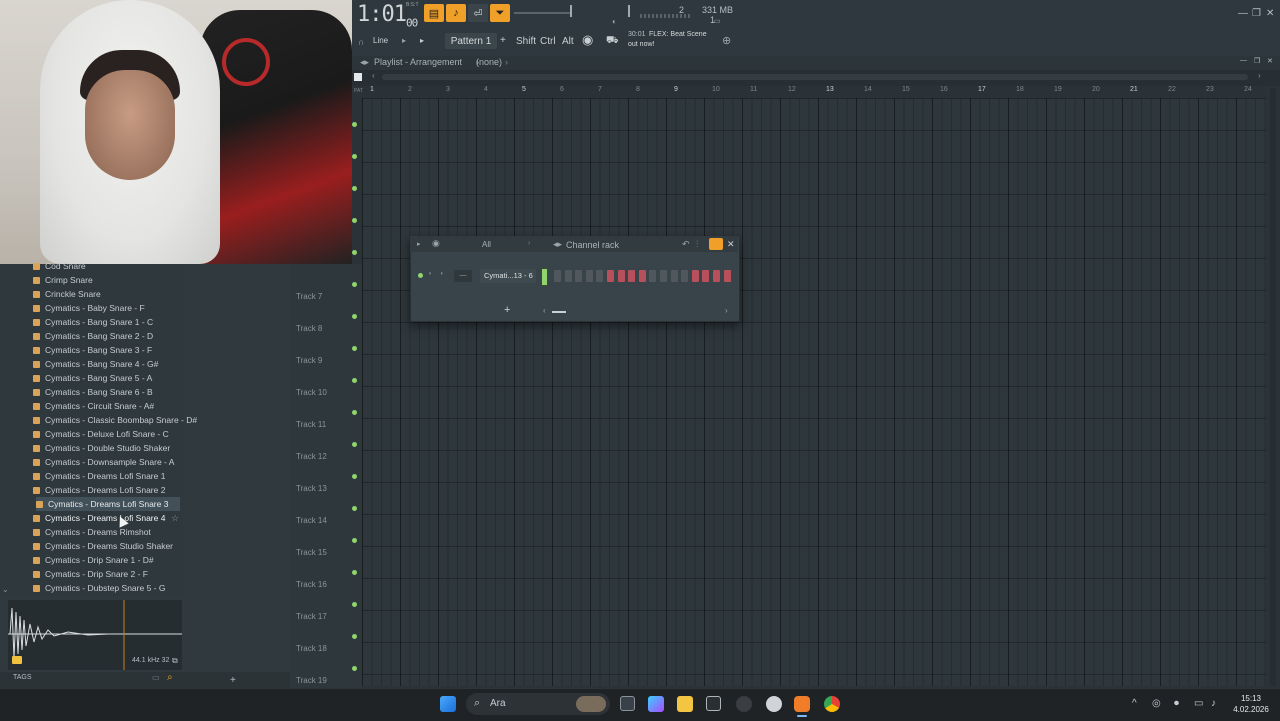 The height and width of the screenshot is (721, 1280). Describe the element at coordinates (571, 11) in the screenshot. I see `volume-knob` at that location.